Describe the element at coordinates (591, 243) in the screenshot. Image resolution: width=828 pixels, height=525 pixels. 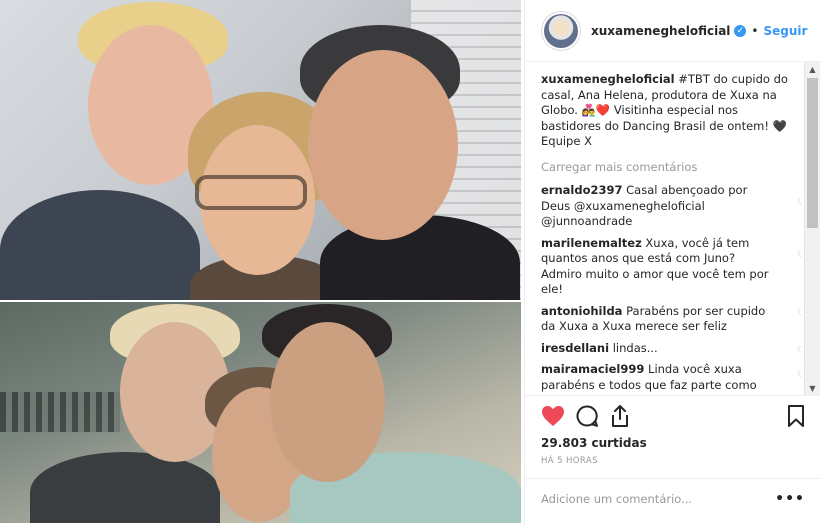
I see `comment-username: marilenemaltez` at that location.